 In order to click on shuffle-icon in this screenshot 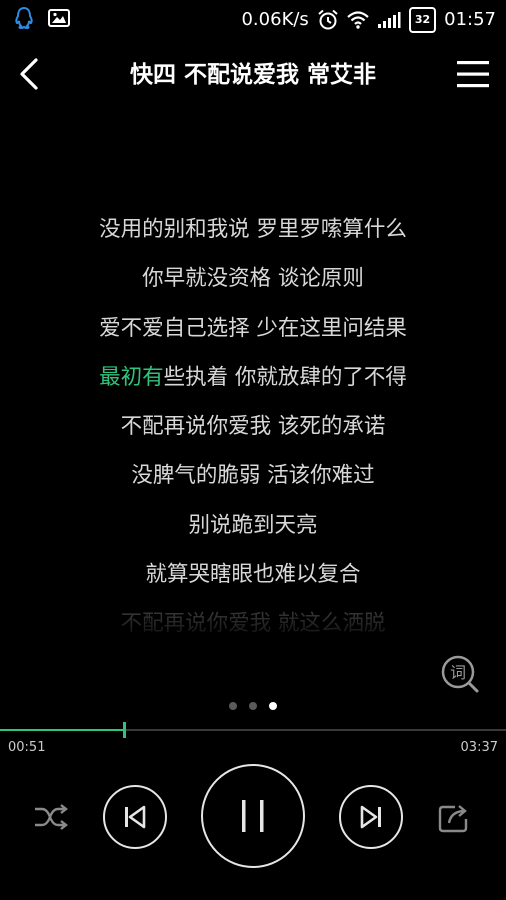, I will do `click(51, 817)`.